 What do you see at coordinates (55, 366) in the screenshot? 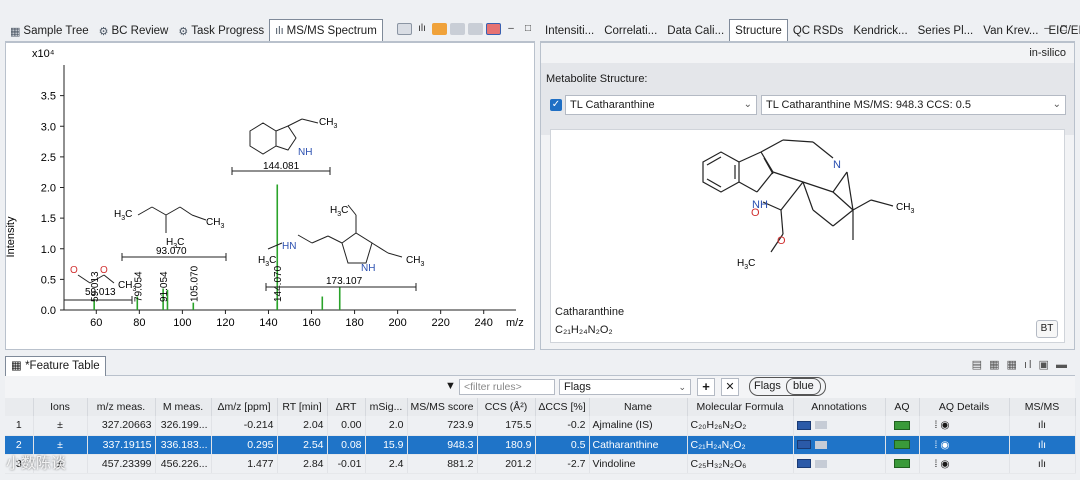
I see `tab-feature-table: ▦ *Feature Table` at bounding box center [55, 366].